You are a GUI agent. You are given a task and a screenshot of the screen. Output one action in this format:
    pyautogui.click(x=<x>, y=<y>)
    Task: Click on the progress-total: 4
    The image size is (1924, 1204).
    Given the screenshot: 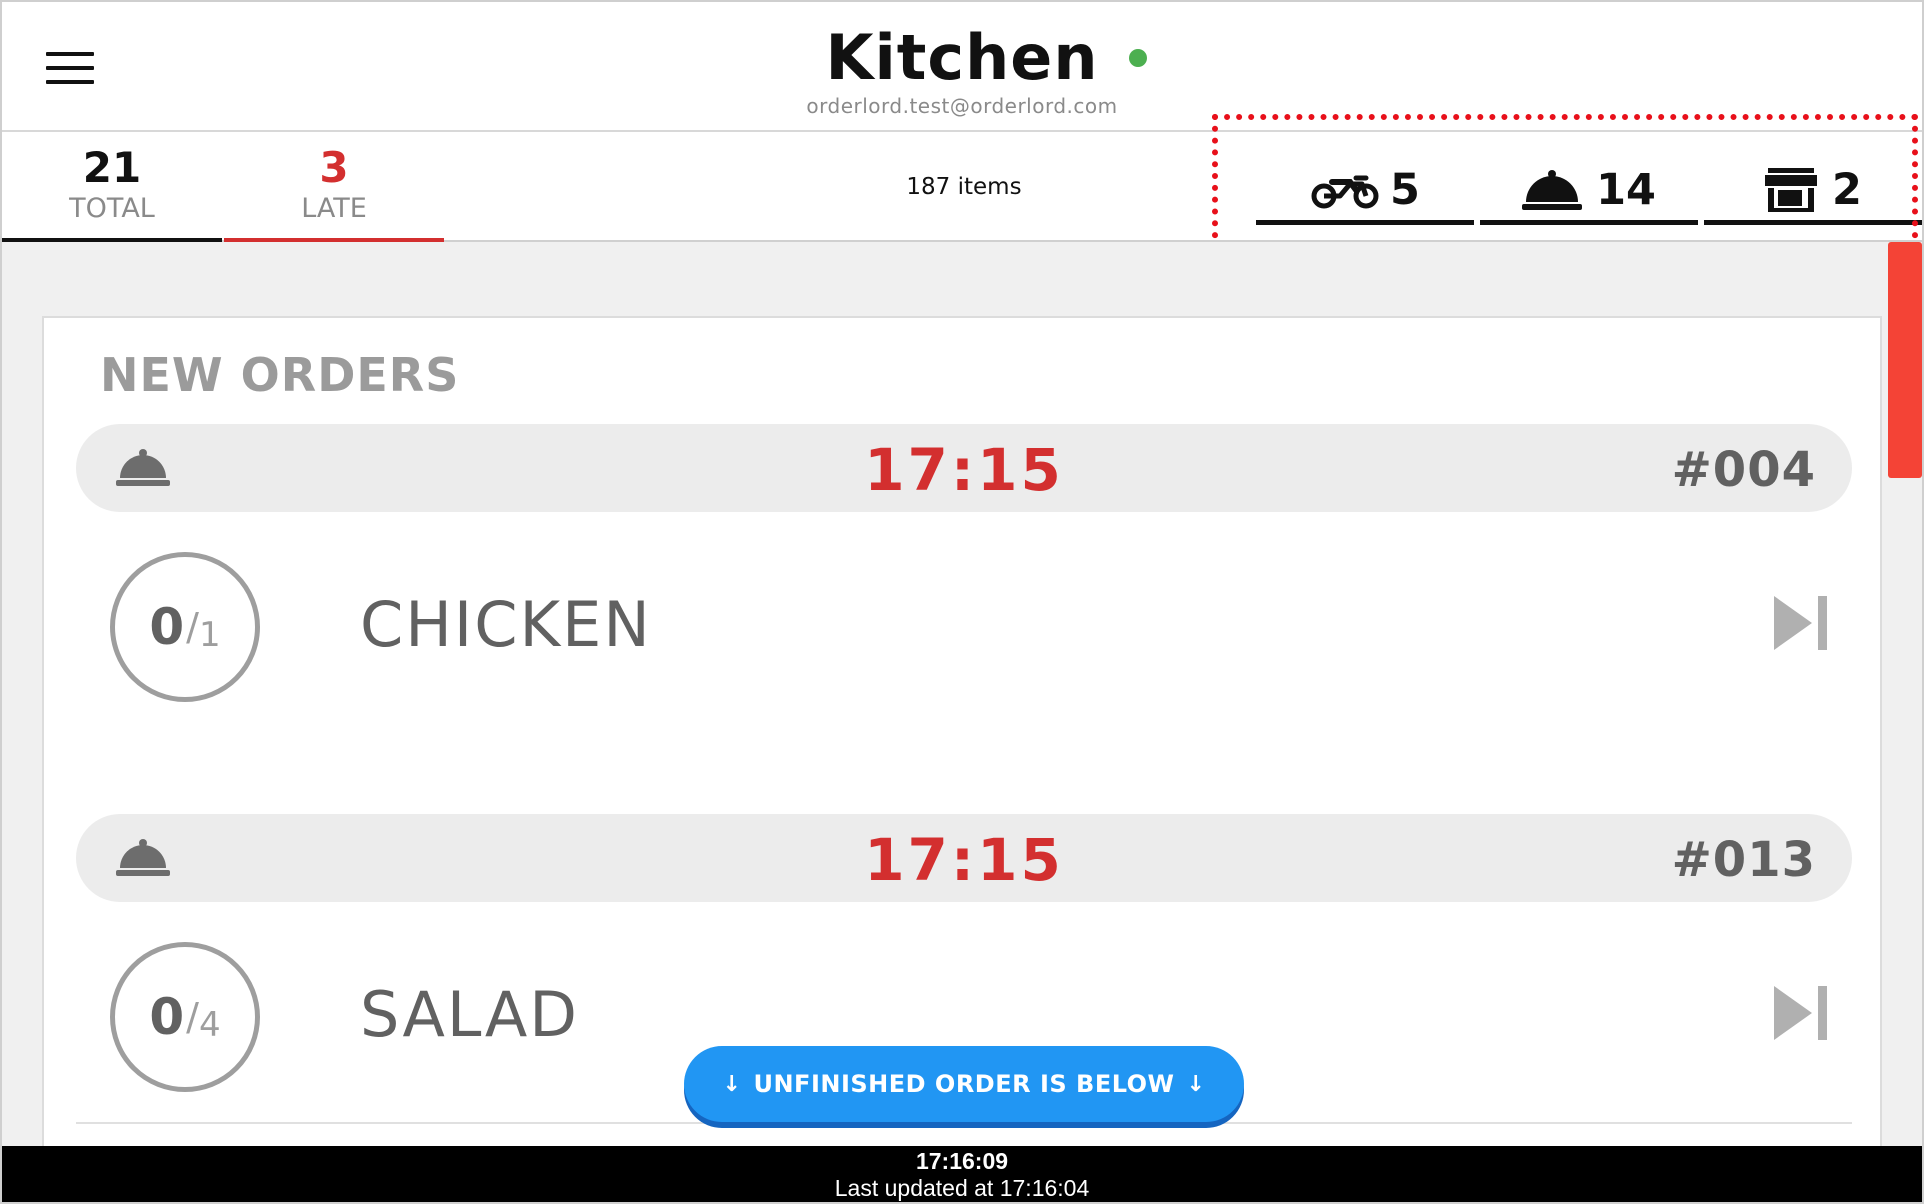 What is the action you would take?
    pyautogui.click(x=209, y=1025)
    